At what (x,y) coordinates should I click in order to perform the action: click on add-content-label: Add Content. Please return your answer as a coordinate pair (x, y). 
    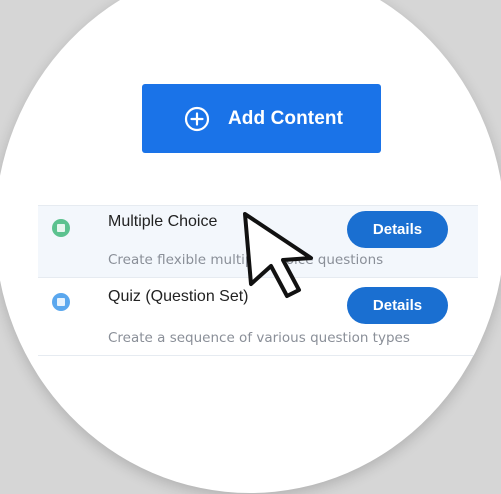
    Looking at the image, I should click on (285, 118).